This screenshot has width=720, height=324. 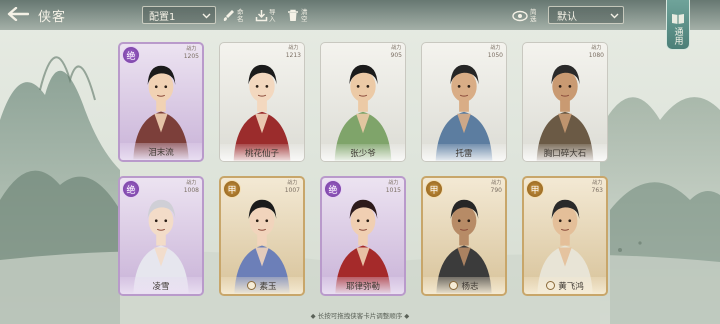 I want to click on hero-card: 战力 1050 托雷, so click(x=464, y=102).